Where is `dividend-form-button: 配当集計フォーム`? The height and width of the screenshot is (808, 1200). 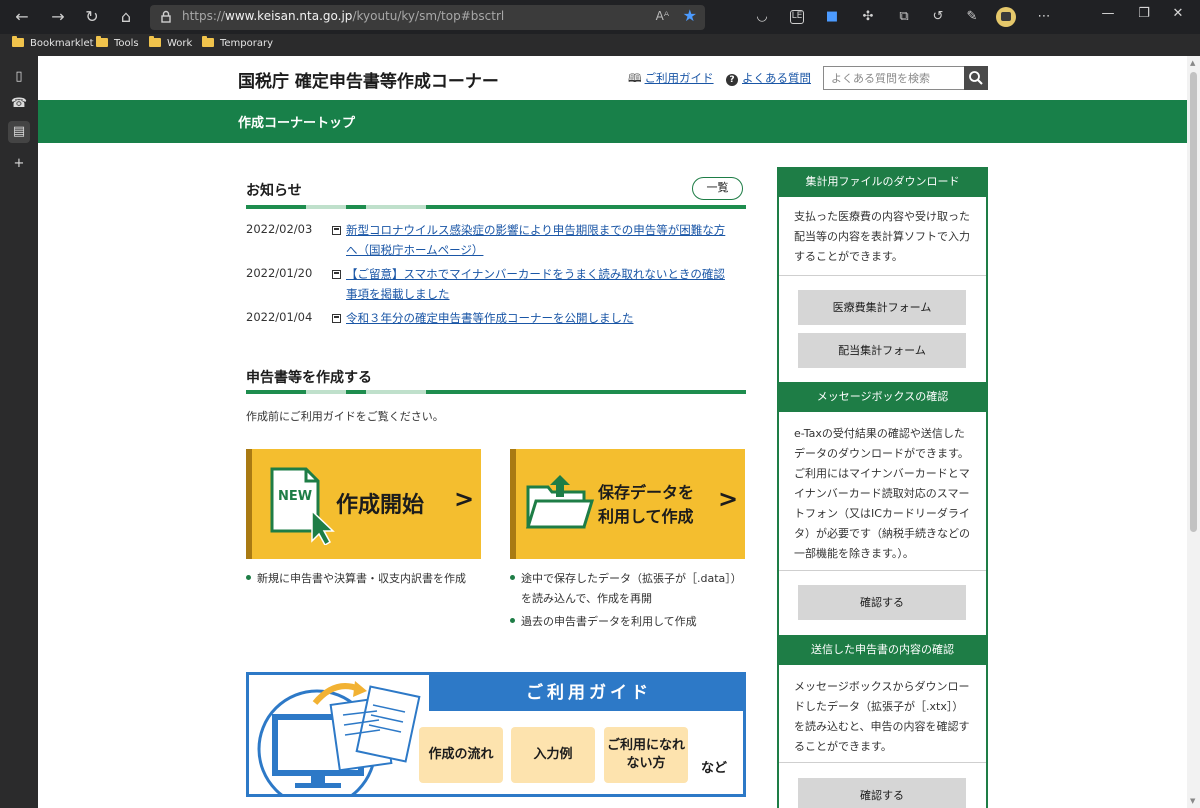 dividend-form-button: 配当集計フォーム is located at coordinates (882, 350).